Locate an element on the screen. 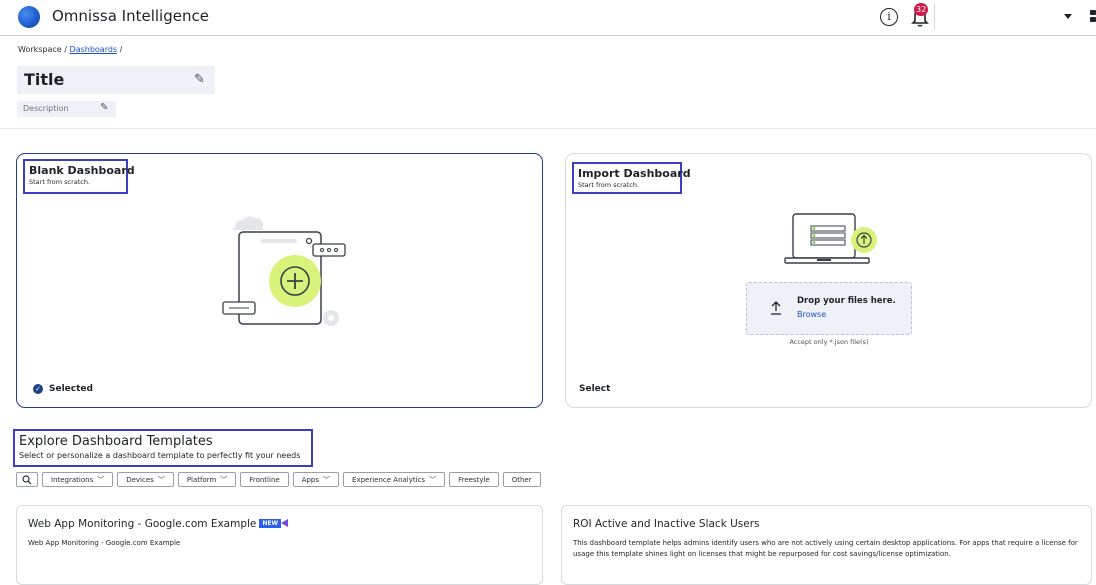  description-placeholder: Description is located at coordinates (46, 108).